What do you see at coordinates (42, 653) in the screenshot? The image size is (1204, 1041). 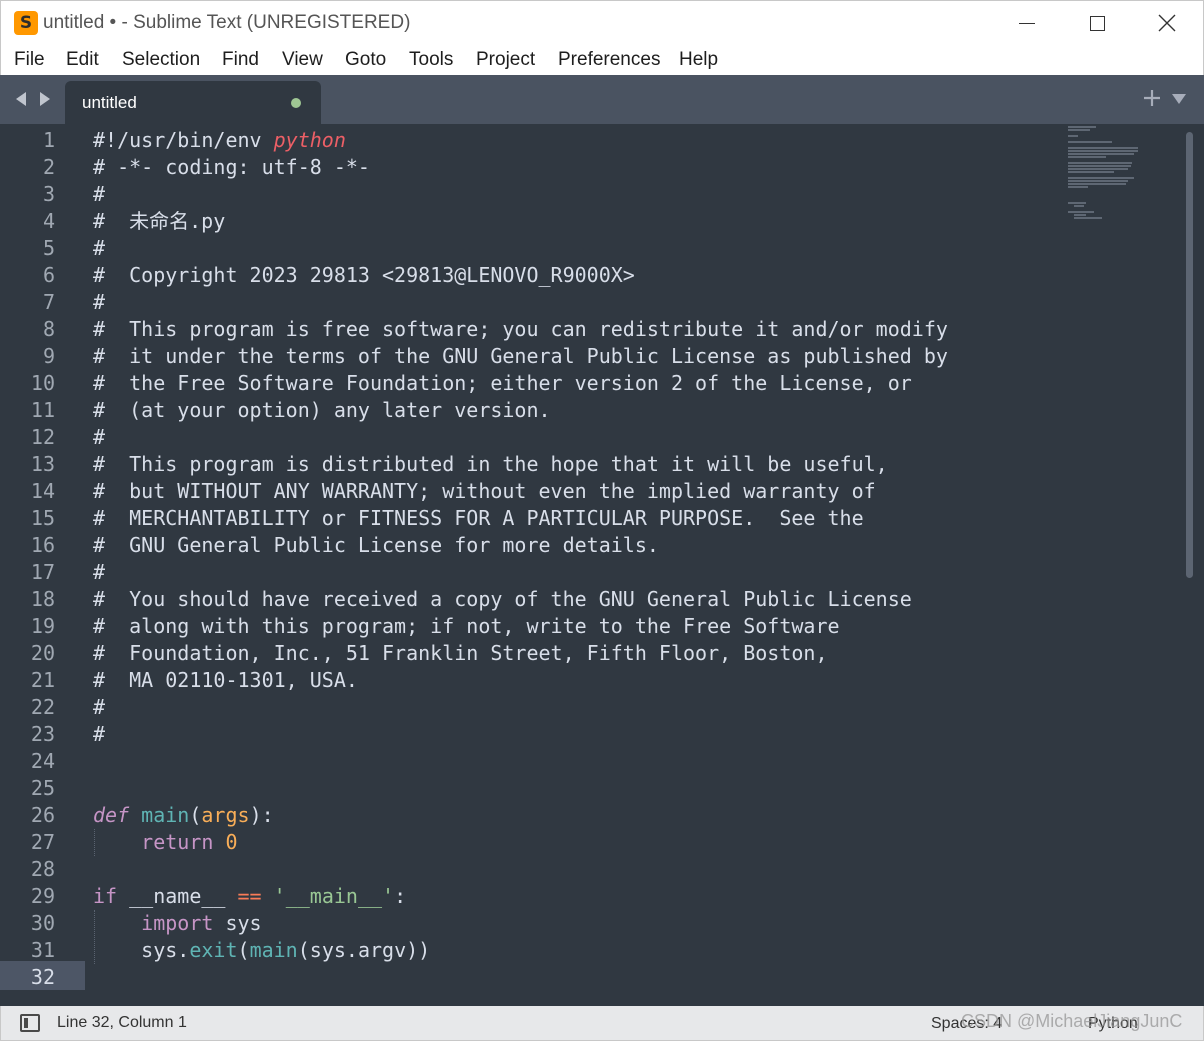 I see `line-number: 20` at bounding box center [42, 653].